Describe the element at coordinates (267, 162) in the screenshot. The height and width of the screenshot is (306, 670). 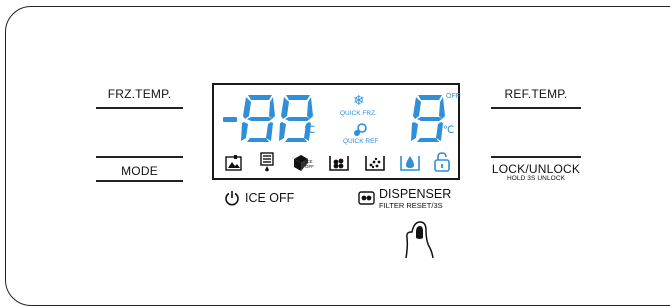
I see `water-cup-icon` at that location.